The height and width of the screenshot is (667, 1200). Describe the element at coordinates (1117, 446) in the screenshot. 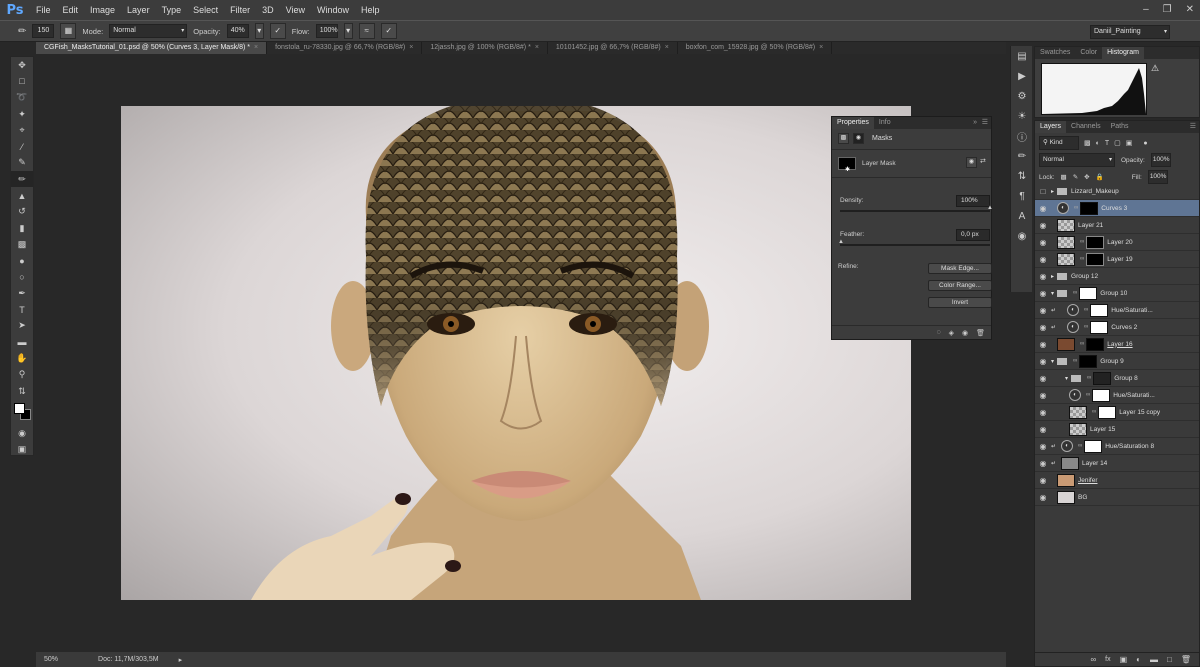

I see `layer-row: ◉ ↵ ◐ ∞ Hue/Saturation 8` at that location.